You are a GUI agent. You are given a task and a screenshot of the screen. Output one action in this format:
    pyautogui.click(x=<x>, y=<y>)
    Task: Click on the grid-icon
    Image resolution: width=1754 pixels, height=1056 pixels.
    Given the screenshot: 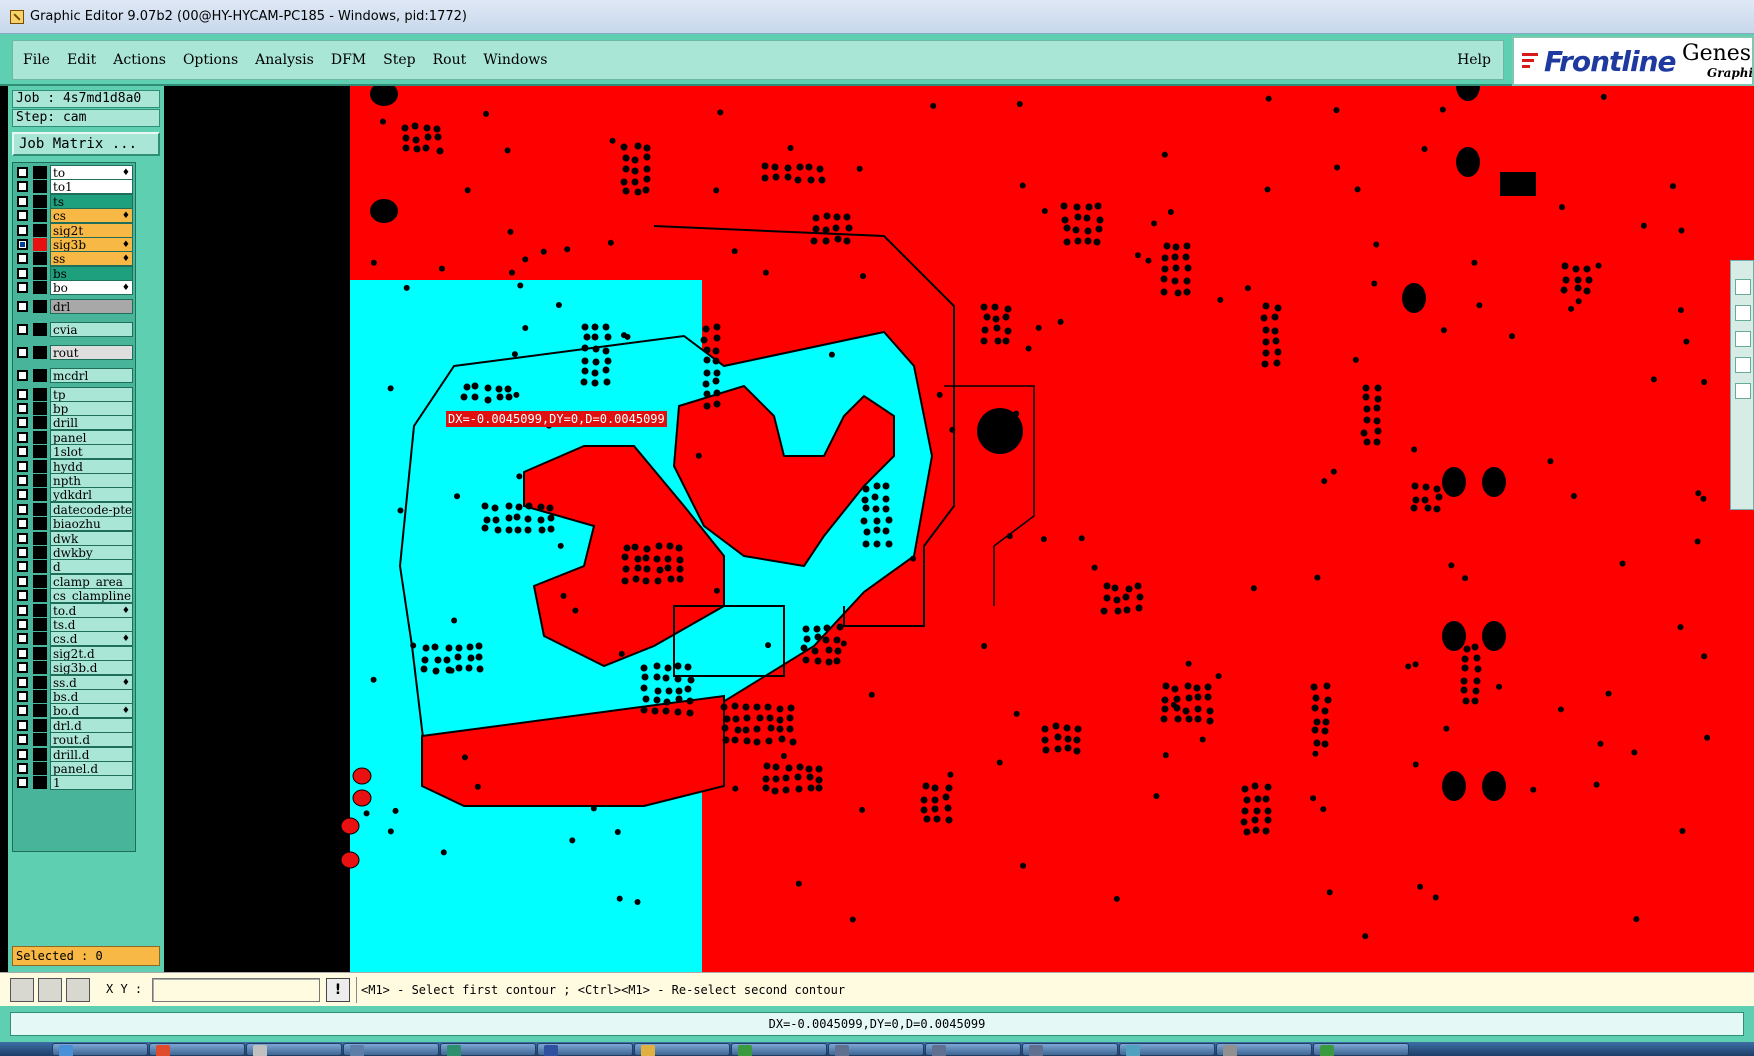 What is the action you would take?
    pyautogui.click(x=78, y=990)
    